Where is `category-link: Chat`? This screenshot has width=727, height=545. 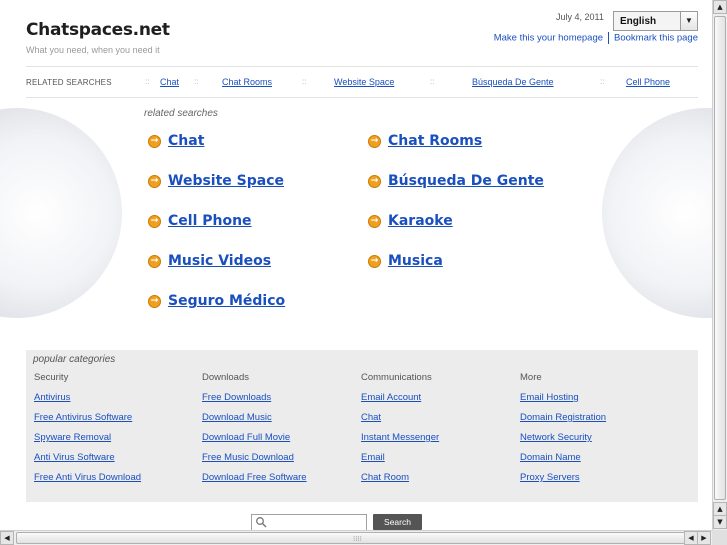 category-link: Chat is located at coordinates (400, 422).